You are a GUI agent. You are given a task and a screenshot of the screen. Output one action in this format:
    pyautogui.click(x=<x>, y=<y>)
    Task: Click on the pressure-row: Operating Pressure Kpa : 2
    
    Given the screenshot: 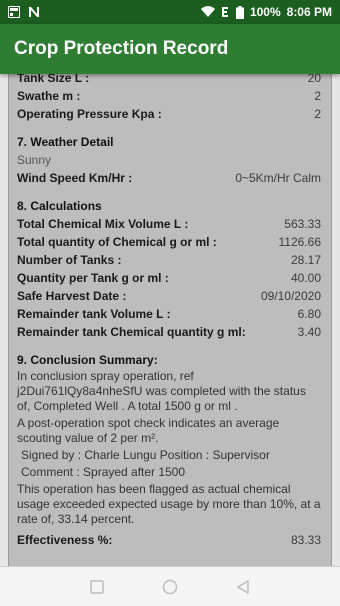 What is the action you would take?
    pyautogui.click(x=169, y=114)
    